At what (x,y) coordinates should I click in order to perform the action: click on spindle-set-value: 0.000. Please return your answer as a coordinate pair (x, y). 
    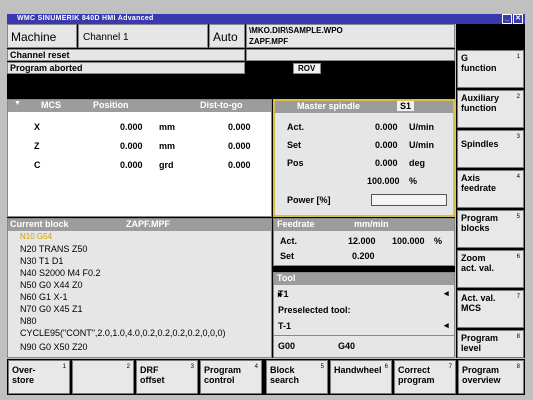
    Looking at the image, I should click on (386, 145).